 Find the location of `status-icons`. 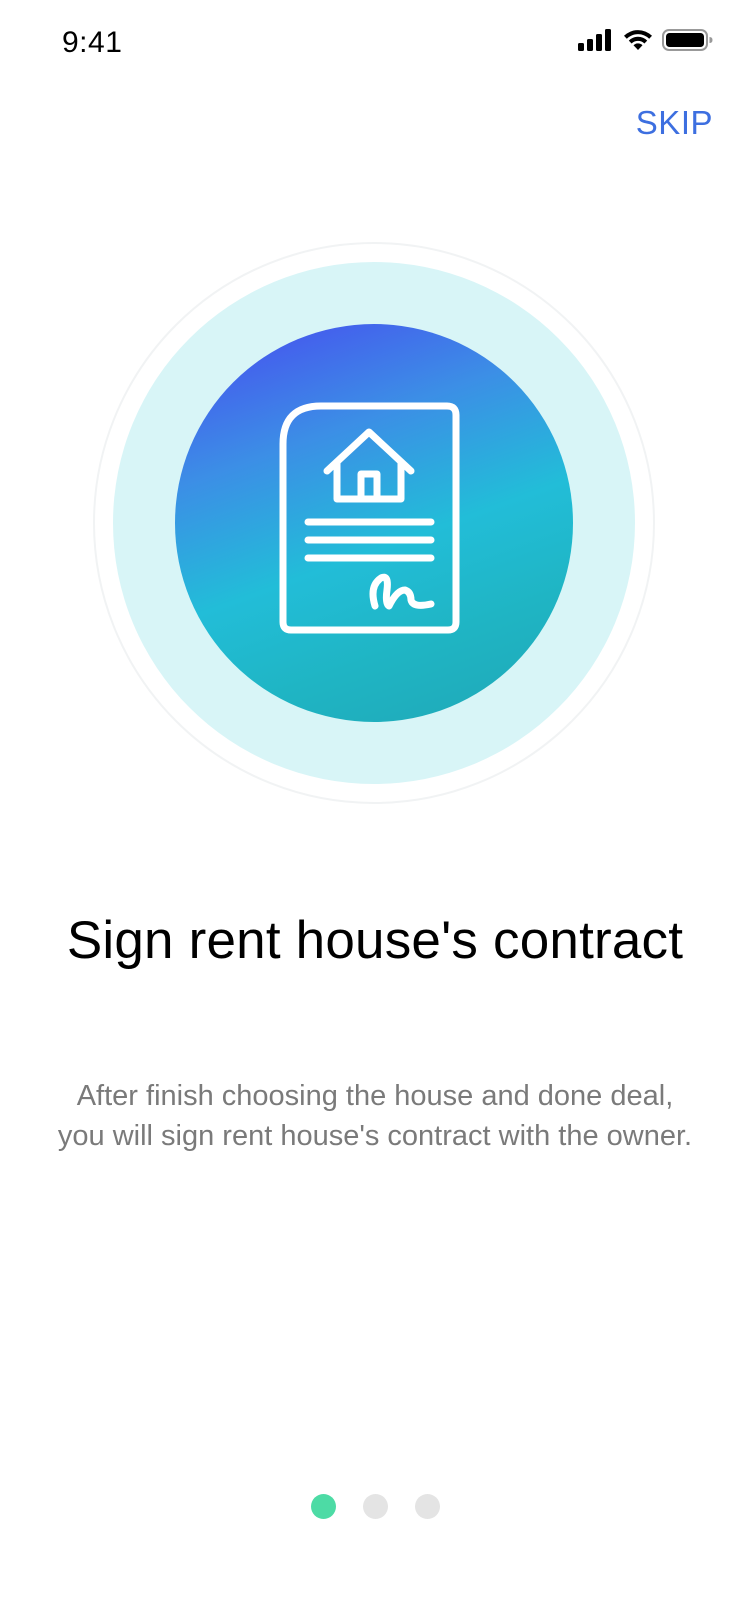

status-icons is located at coordinates (646, 40).